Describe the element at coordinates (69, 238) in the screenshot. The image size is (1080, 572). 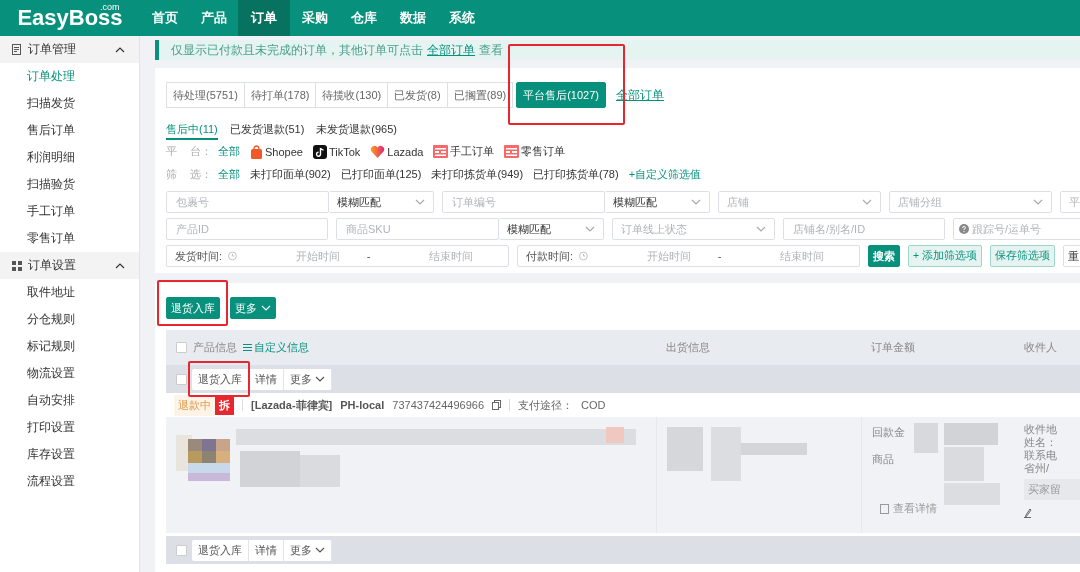
I see `sidebar-item: 零售订单` at that location.